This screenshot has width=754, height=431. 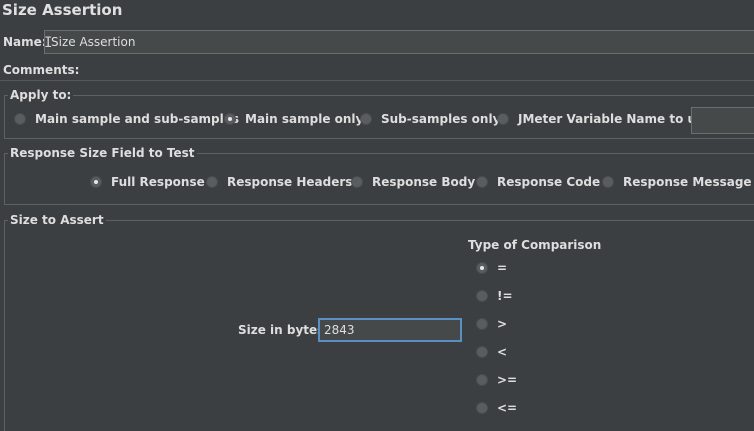 What do you see at coordinates (377, 80) in the screenshot?
I see `divider` at bounding box center [377, 80].